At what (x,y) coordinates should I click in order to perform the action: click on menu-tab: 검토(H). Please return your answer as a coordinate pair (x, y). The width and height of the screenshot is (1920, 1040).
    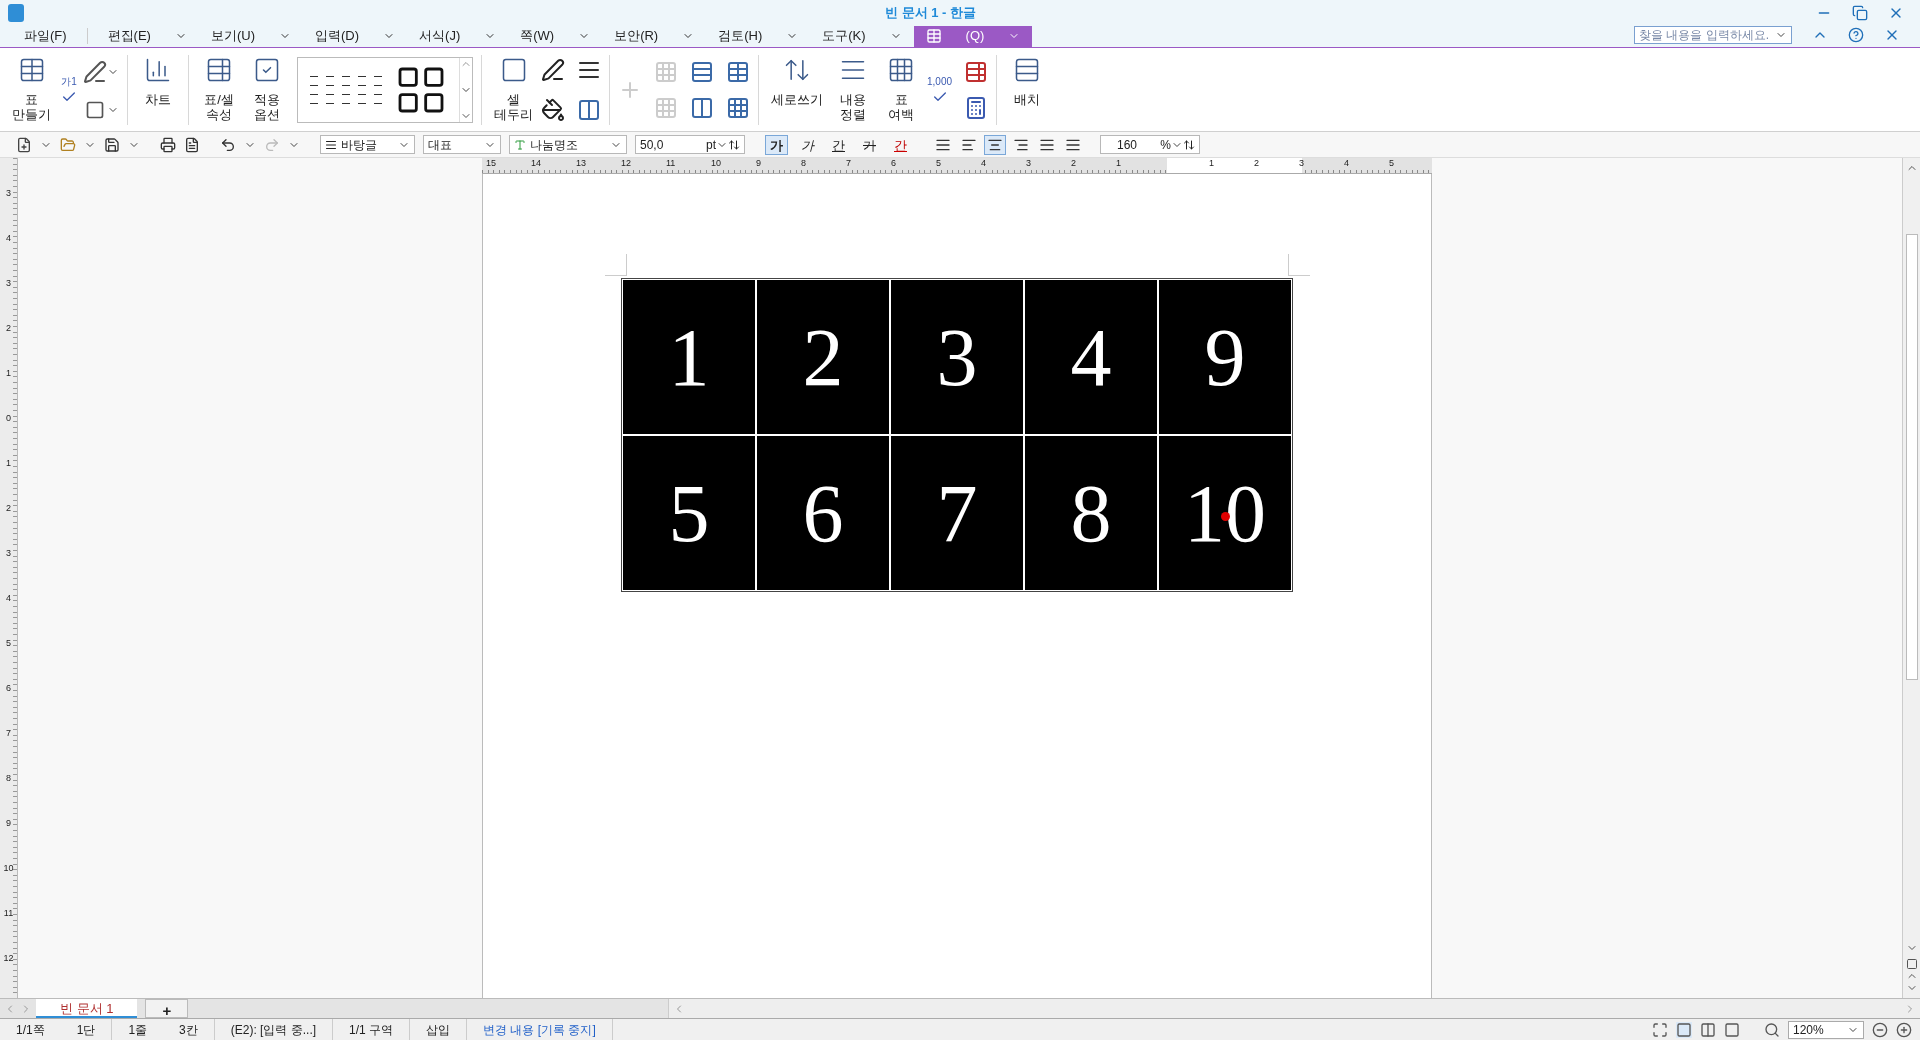
    Looking at the image, I should click on (758, 36).